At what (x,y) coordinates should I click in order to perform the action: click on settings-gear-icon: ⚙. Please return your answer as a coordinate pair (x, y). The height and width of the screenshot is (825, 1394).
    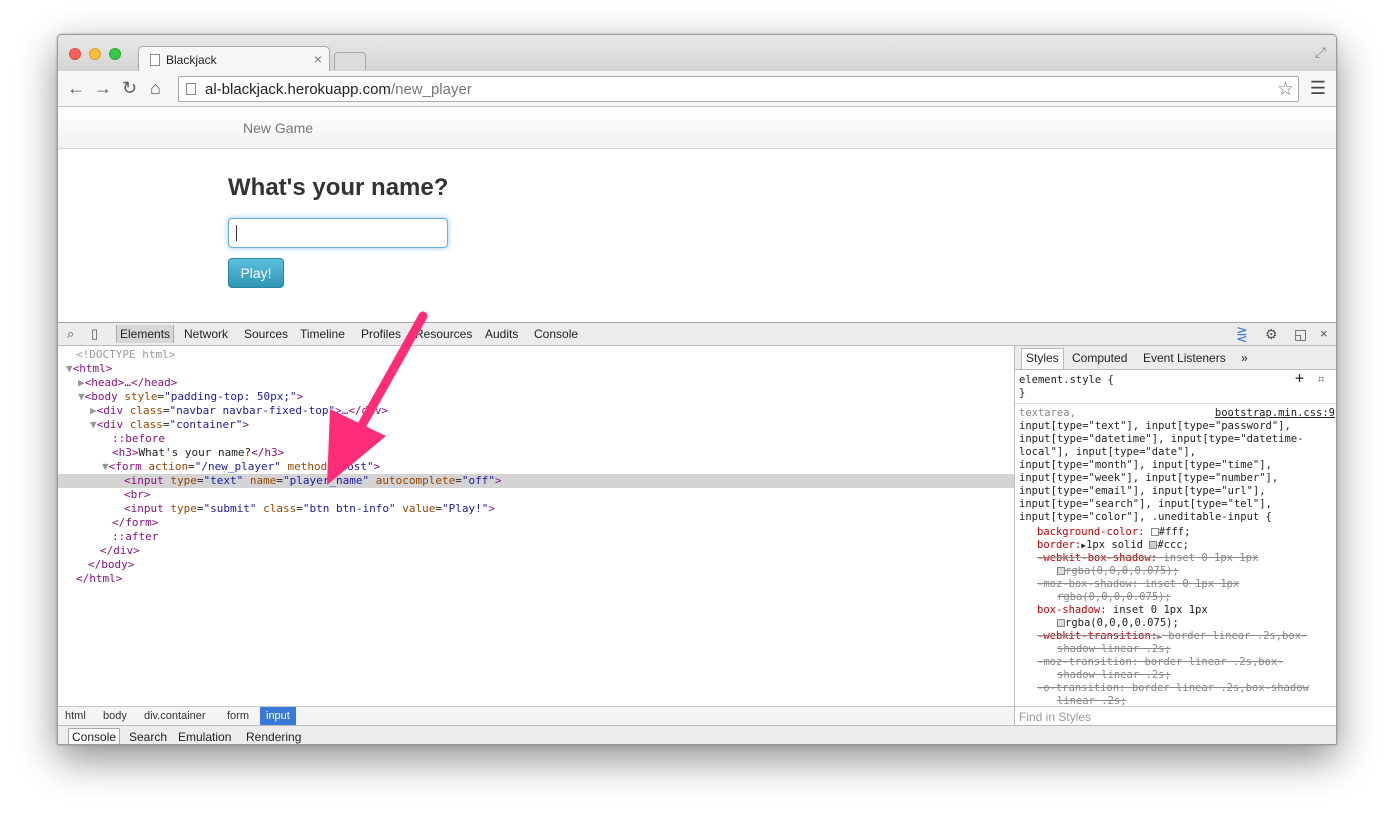
    Looking at the image, I should click on (1271, 334).